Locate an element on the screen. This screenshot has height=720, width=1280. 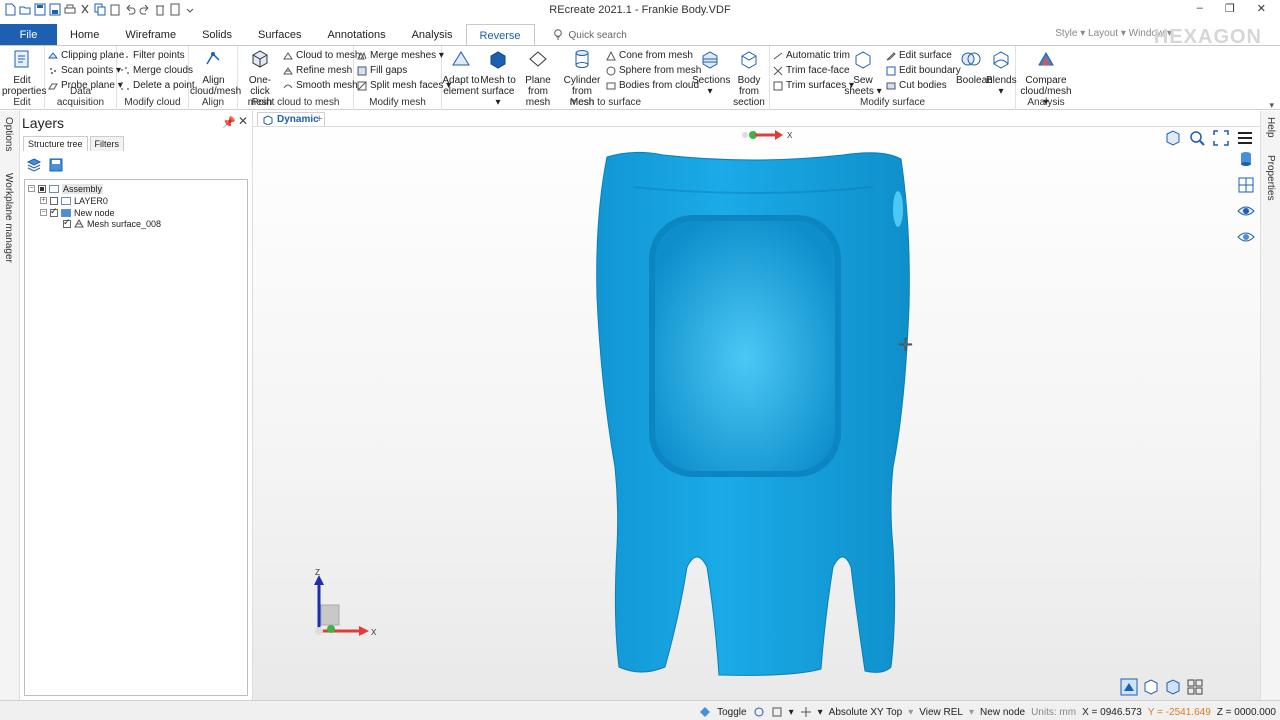
tree-row-assembly: − Assembly is located at coordinates (66, 188).